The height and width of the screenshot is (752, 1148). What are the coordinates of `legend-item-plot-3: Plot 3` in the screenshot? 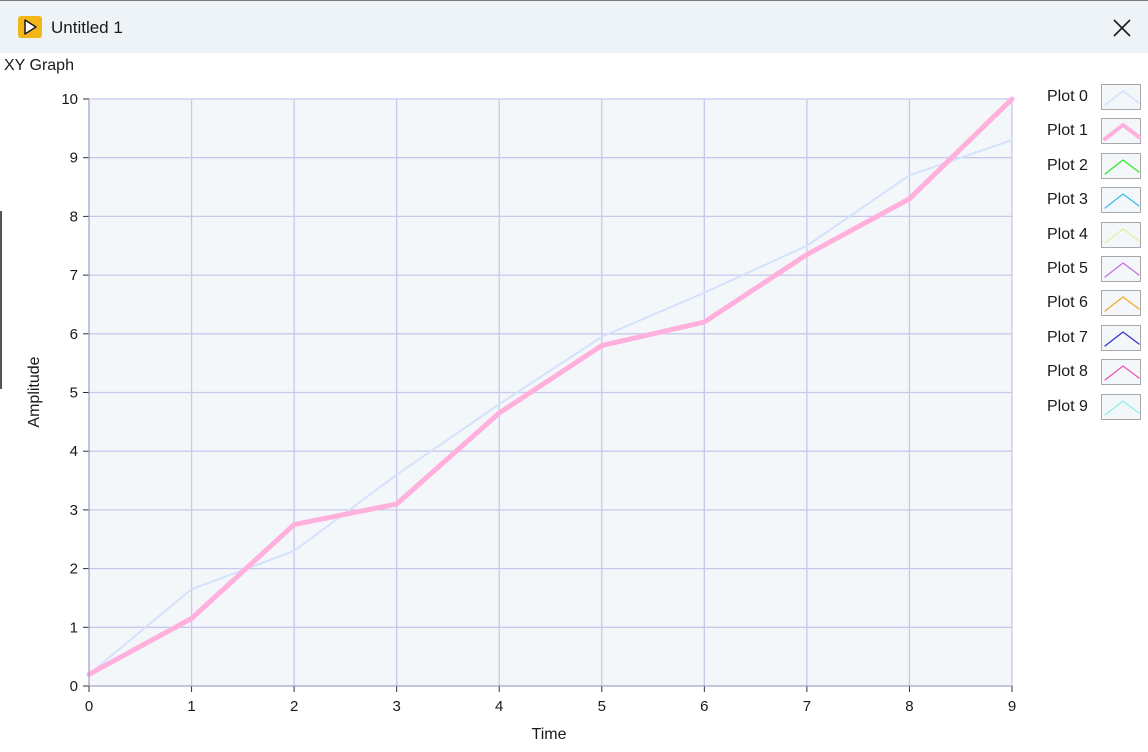 It's located at (1096, 201).